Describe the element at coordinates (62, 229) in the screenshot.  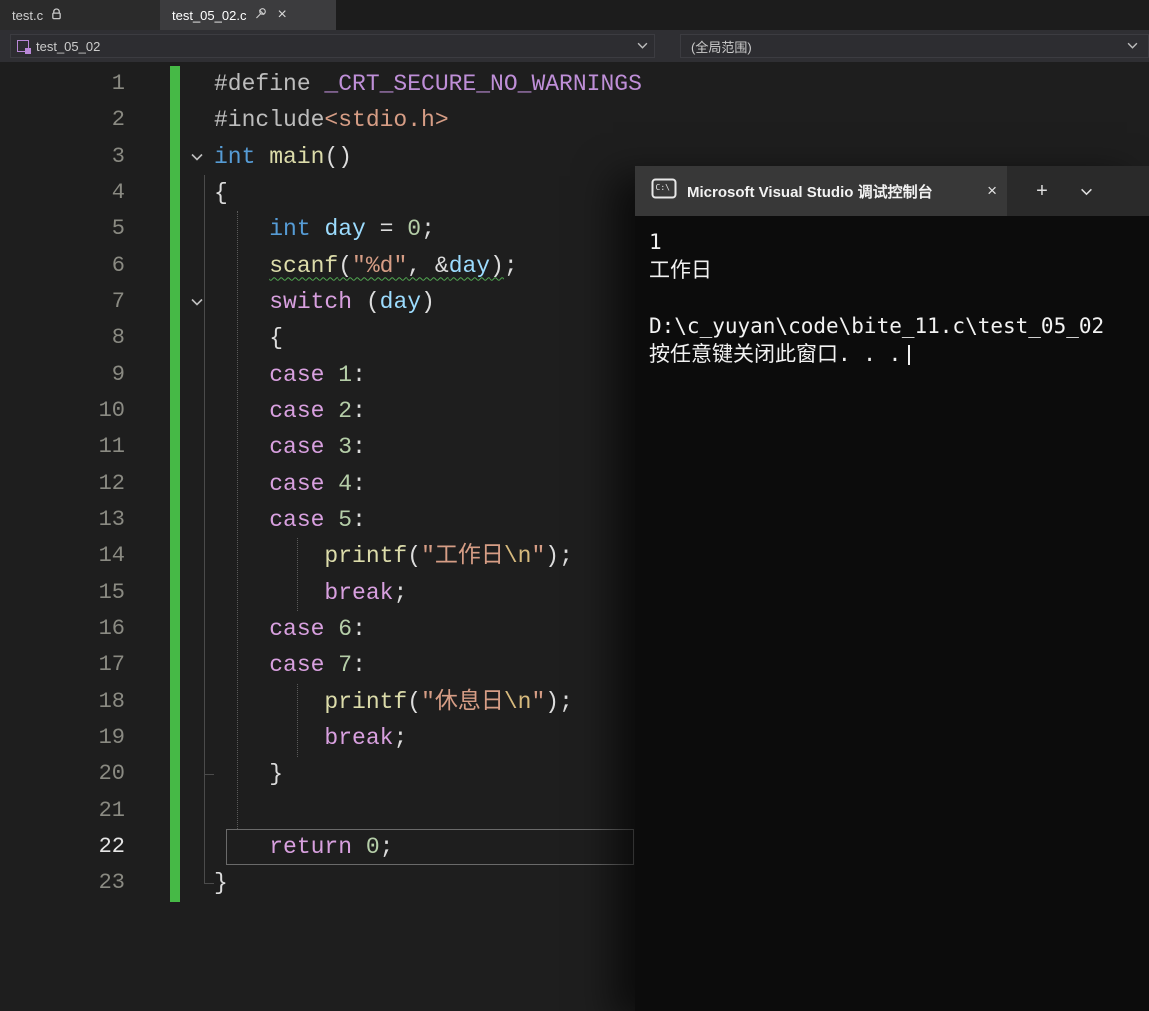
I see `line-number: 5` at that location.